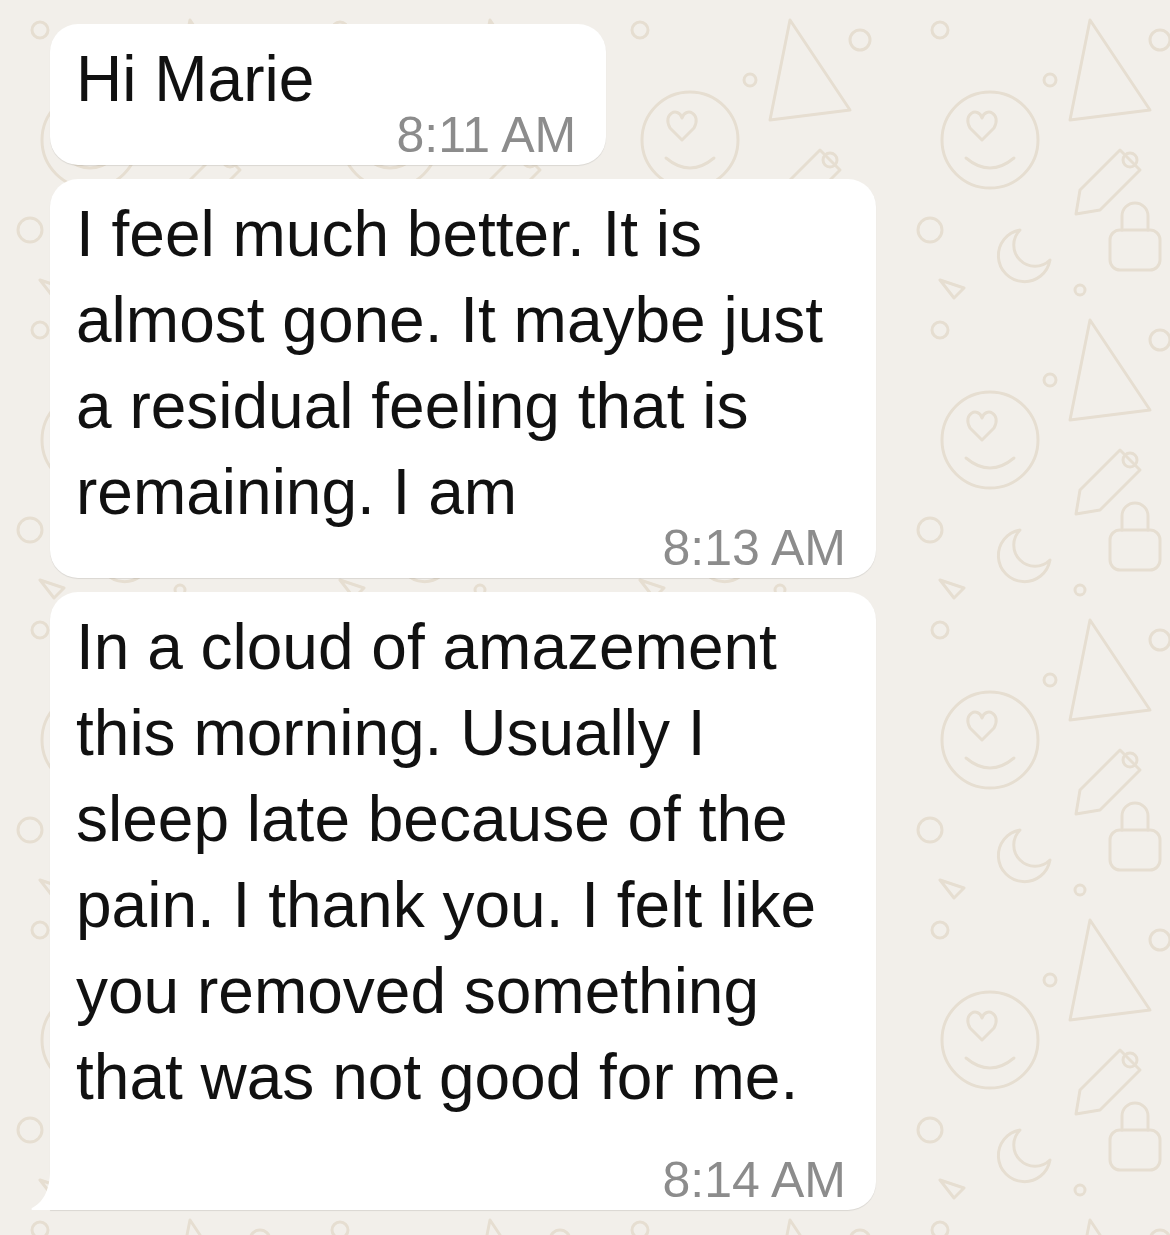  I want to click on message-time: 8:13 AM, so click(754, 548).